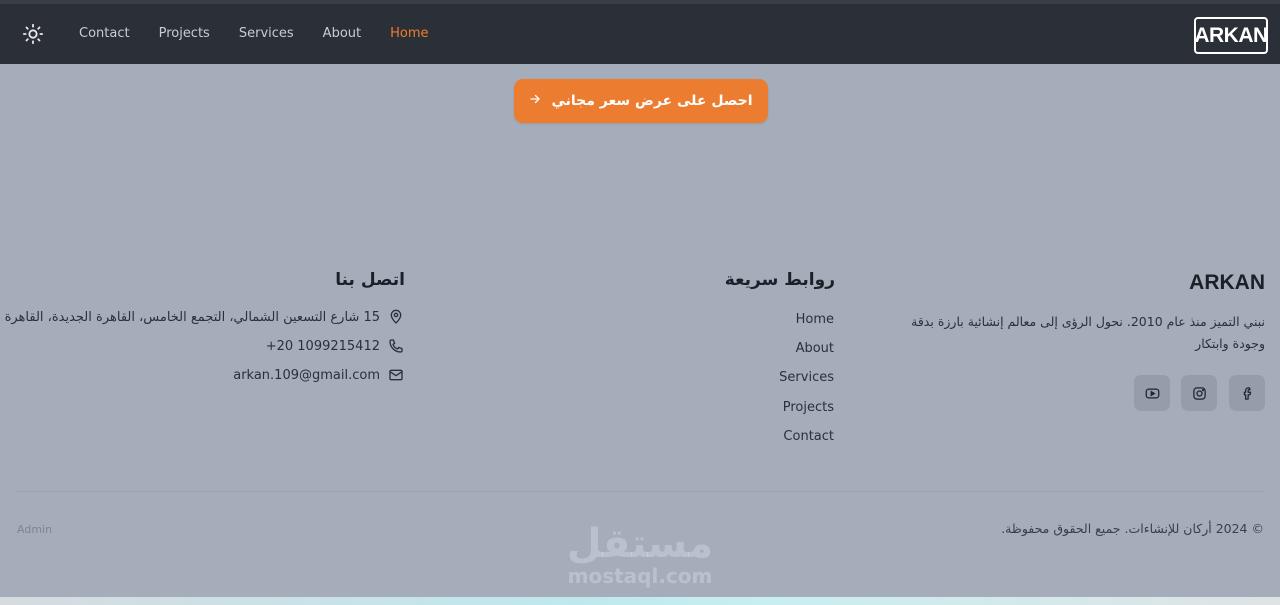  Describe the element at coordinates (184, 34) in the screenshot. I see `nav-projects: Projects` at that location.